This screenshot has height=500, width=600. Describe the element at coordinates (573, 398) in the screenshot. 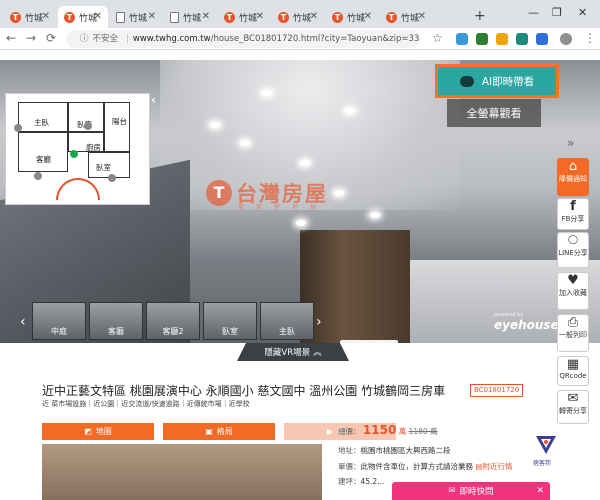

I see `mail-icon: ✉` at that location.